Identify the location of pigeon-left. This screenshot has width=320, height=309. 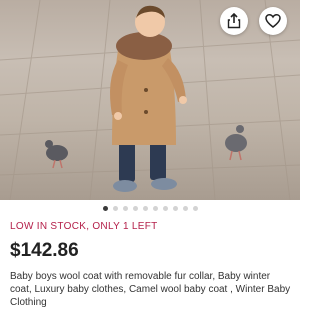
(56, 154).